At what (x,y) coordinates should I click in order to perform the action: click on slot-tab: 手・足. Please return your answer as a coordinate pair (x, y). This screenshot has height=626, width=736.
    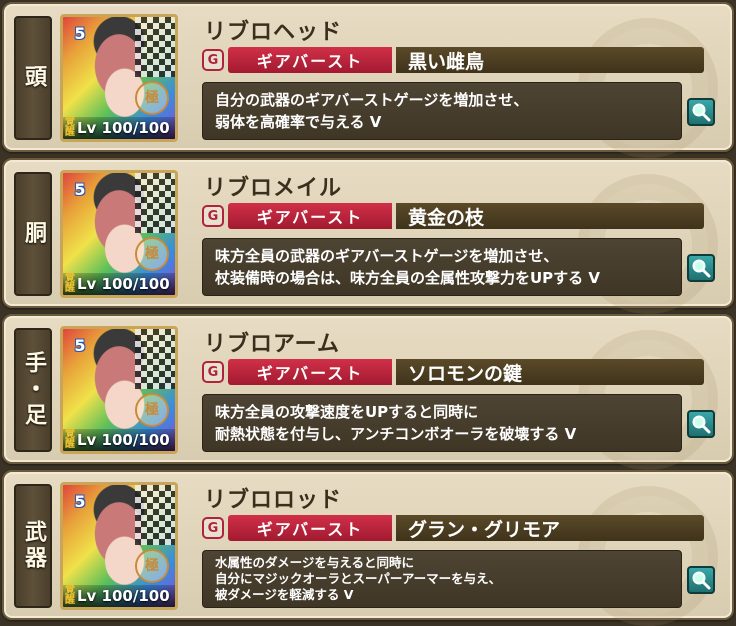
    Looking at the image, I should click on (33, 390).